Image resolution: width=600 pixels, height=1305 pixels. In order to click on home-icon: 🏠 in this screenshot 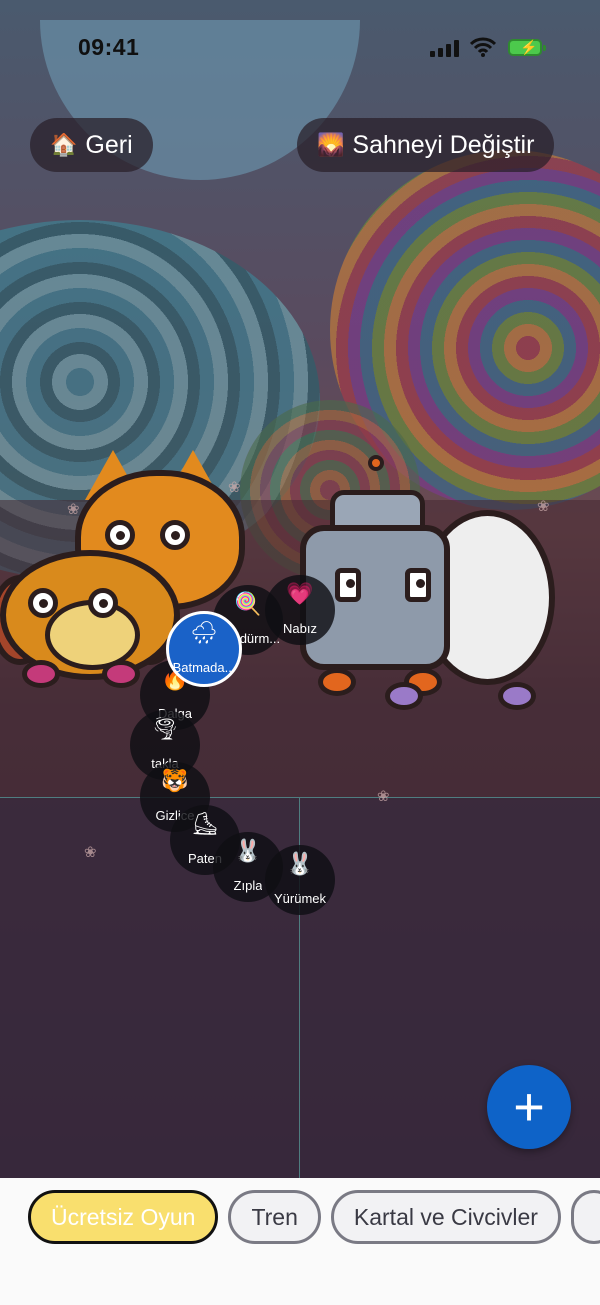, I will do `click(64, 145)`.